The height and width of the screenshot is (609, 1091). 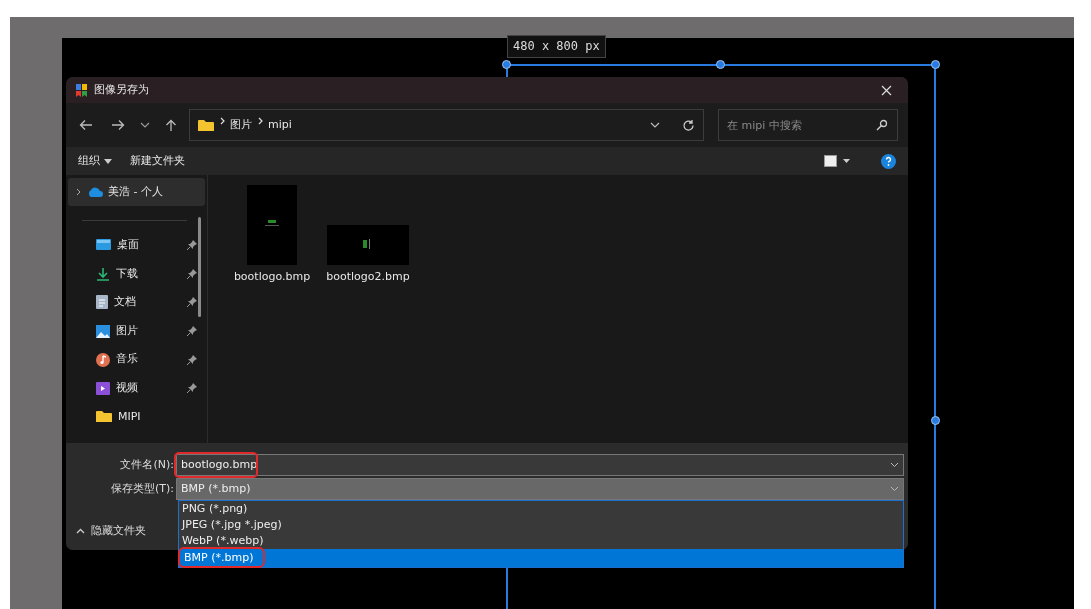 What do you see at coordinates (147, 464) in the screenshot?
I see `field-label: 文件名(N):` at bounding box center [147, 464].